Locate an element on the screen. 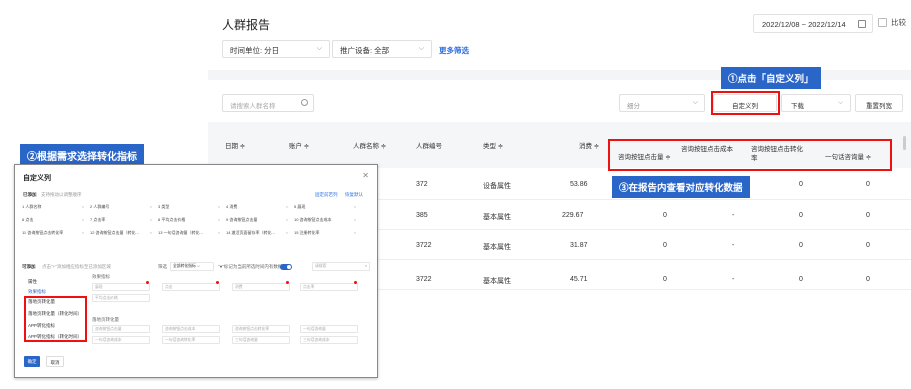 This screenshot has height=389, width=911. col-consult-rate: 咨询按钮点击转化率 is located at coordinates (777, 154).